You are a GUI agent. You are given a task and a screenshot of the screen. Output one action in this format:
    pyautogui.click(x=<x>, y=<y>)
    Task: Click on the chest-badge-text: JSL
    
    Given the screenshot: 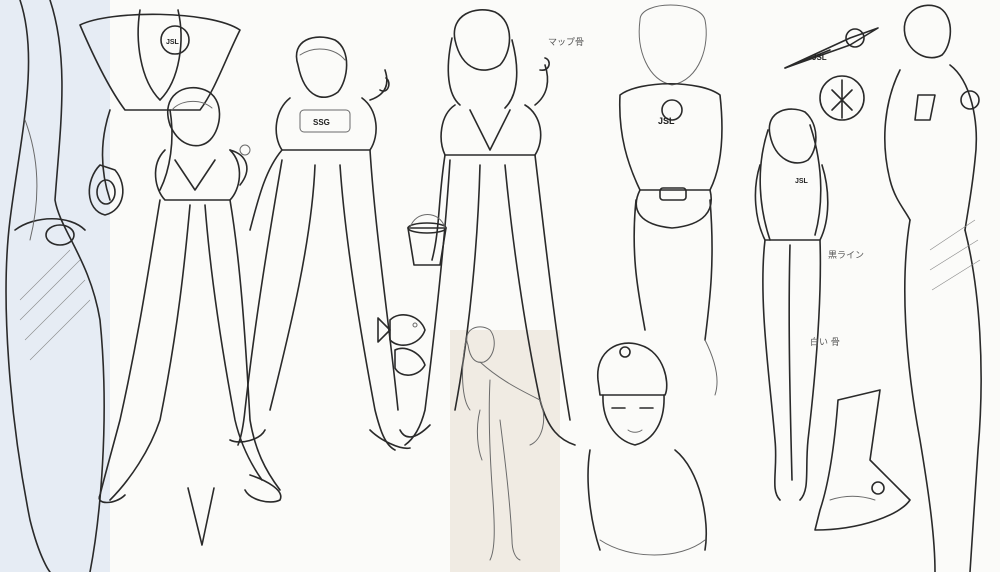 What is the action you would take?
    pyautogui.click(x=173, y=42)
    